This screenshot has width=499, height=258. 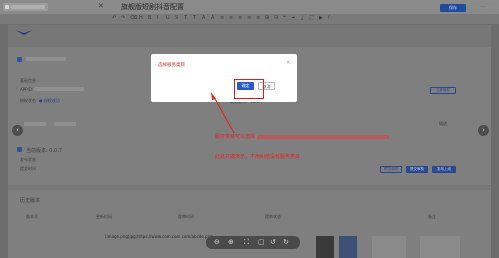 I want to click on toolbar-italic-icon: I, so click(x=157, y=18).